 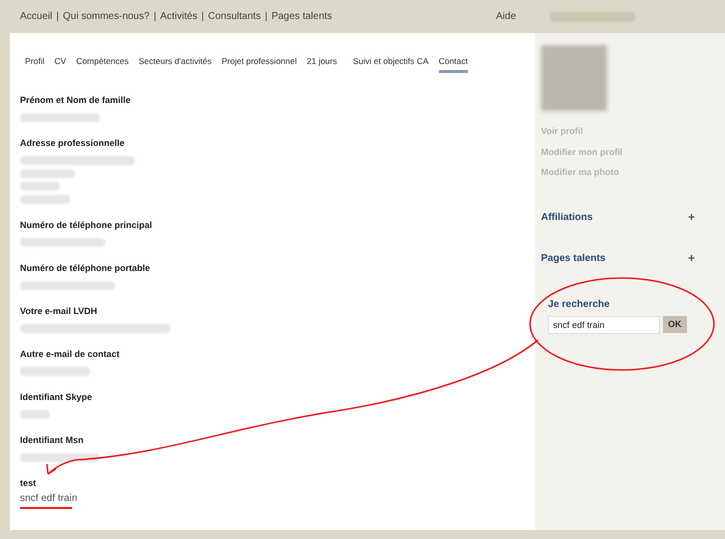 I want to click on field-label: Numéro de téléphone portable, so click(x=85, y=268).